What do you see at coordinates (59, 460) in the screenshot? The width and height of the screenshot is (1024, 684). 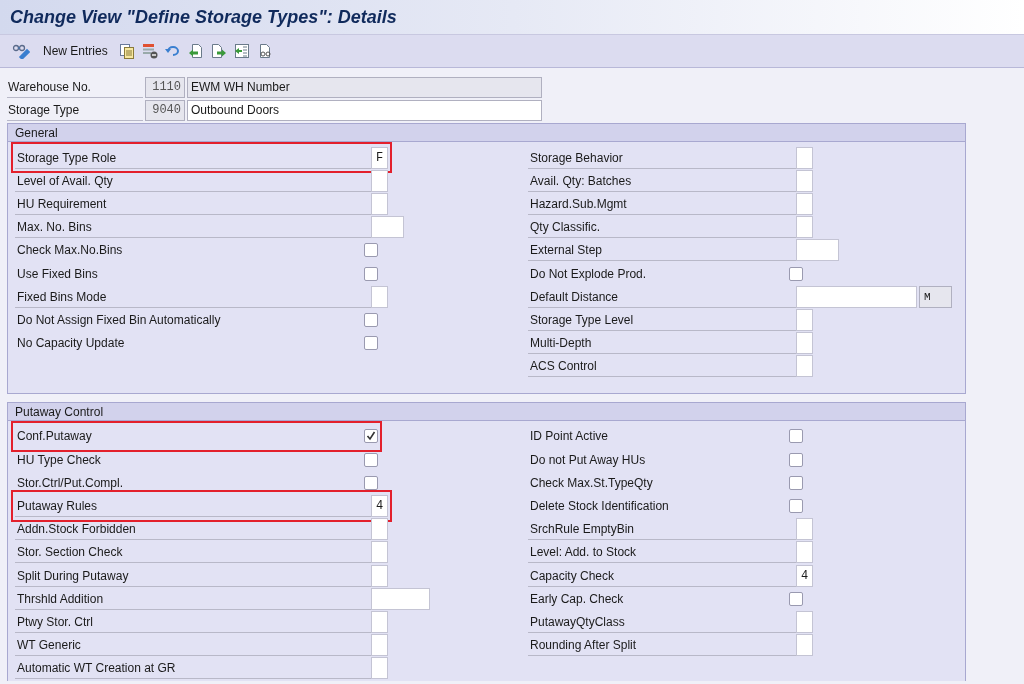 I see `field-label: HU Type Check` at bounding box center [59, 460].